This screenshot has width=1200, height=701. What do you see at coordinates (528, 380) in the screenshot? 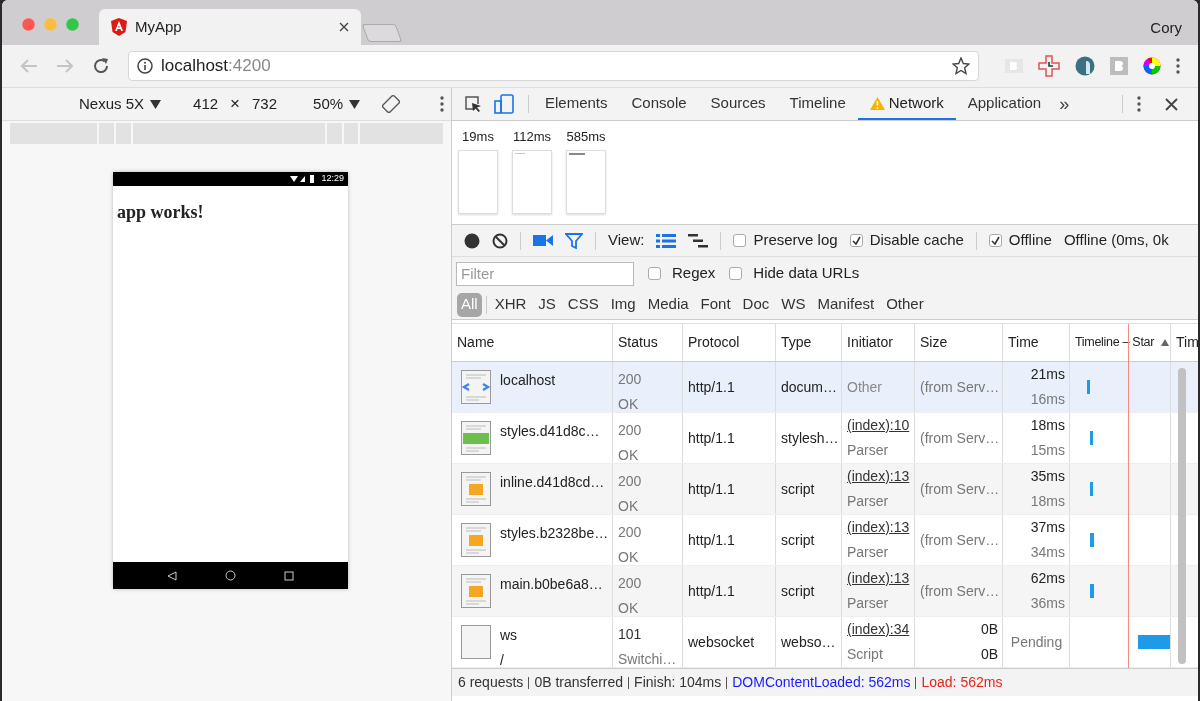
I see `file-name: localhost` at bounding box center [528, 380].